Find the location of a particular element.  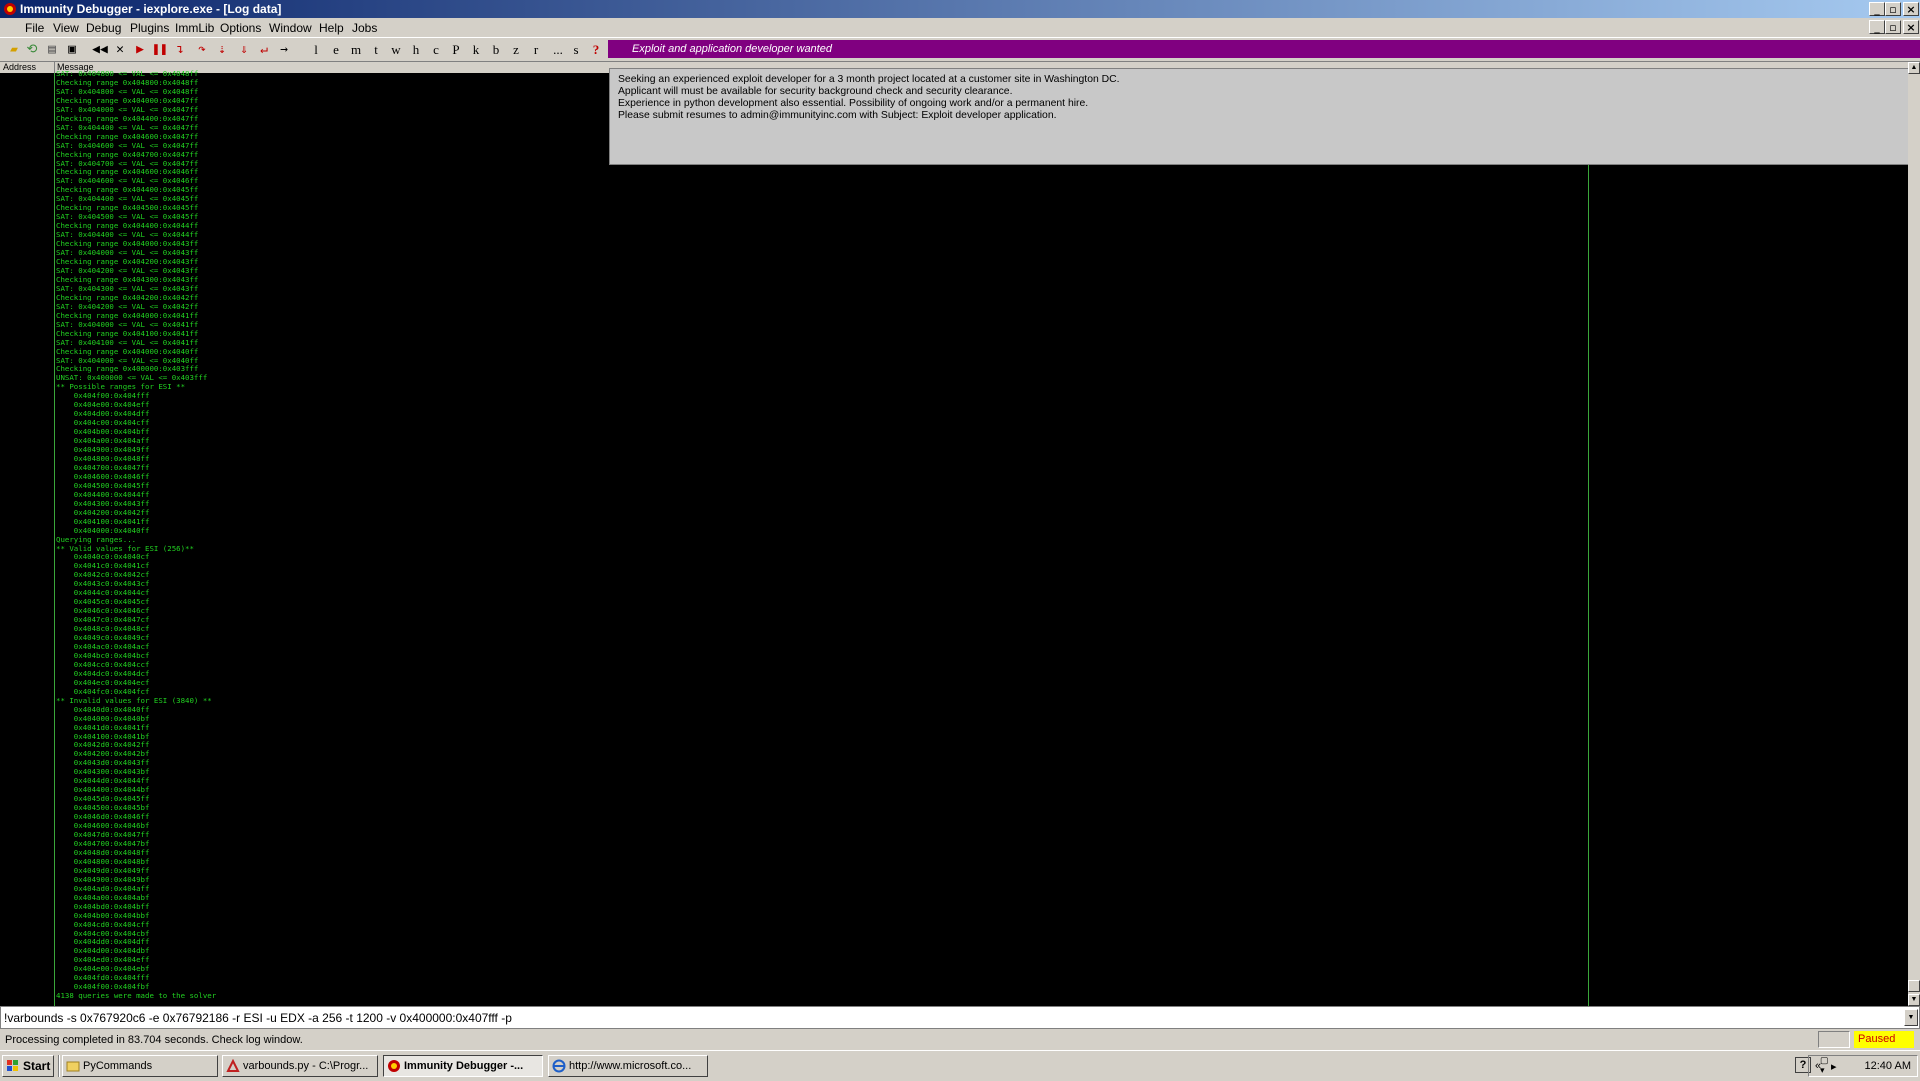

run-icon: ▶ is located at coordinates (140, 49).